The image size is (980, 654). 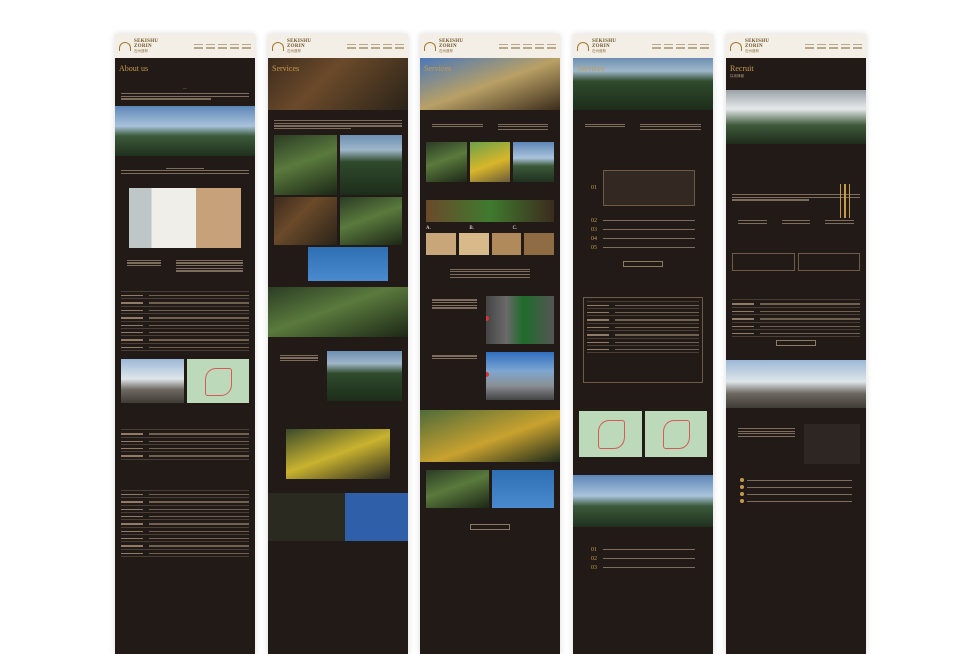 I want to click on office-photo, so click(x=152, y=381).